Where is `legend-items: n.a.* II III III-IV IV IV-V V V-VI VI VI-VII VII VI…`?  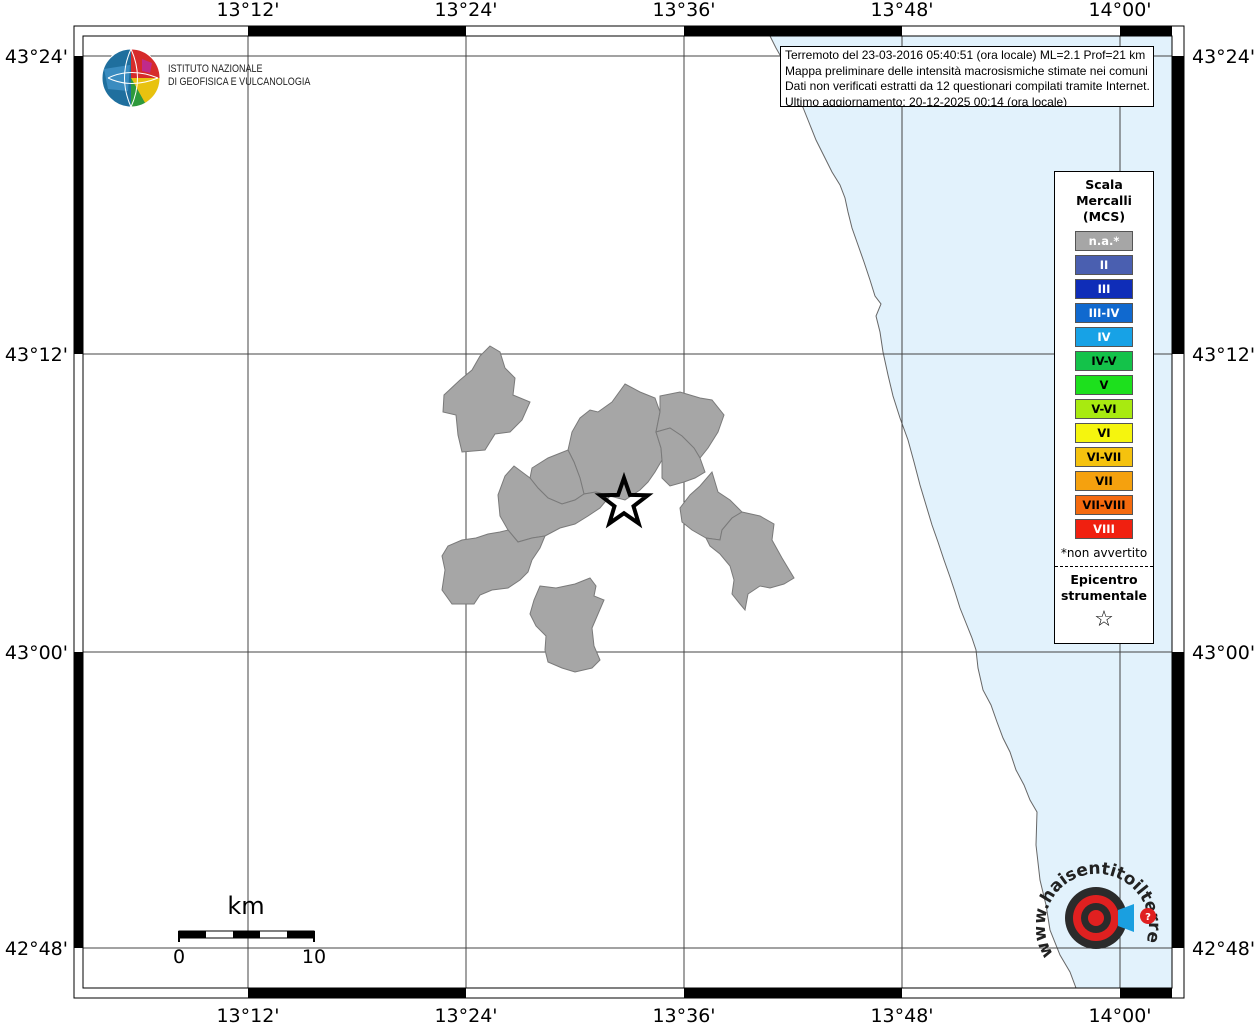 legend-items: n.a.* II III III-IV IV IV-V V V-VI VI VI-VII VII VI… is located at coordinates (1104, 385).